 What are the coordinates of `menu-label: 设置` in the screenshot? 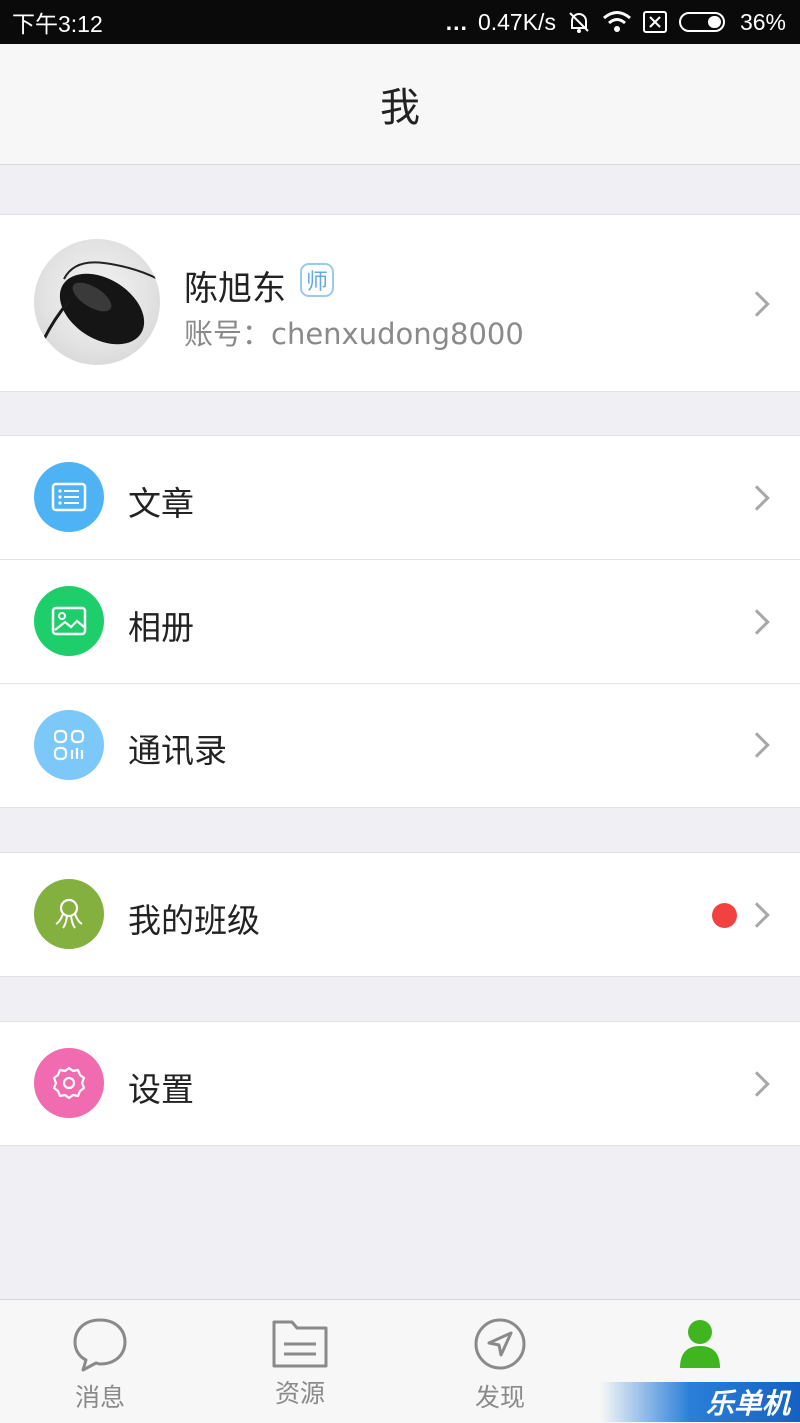 It's located at (161, 1089).